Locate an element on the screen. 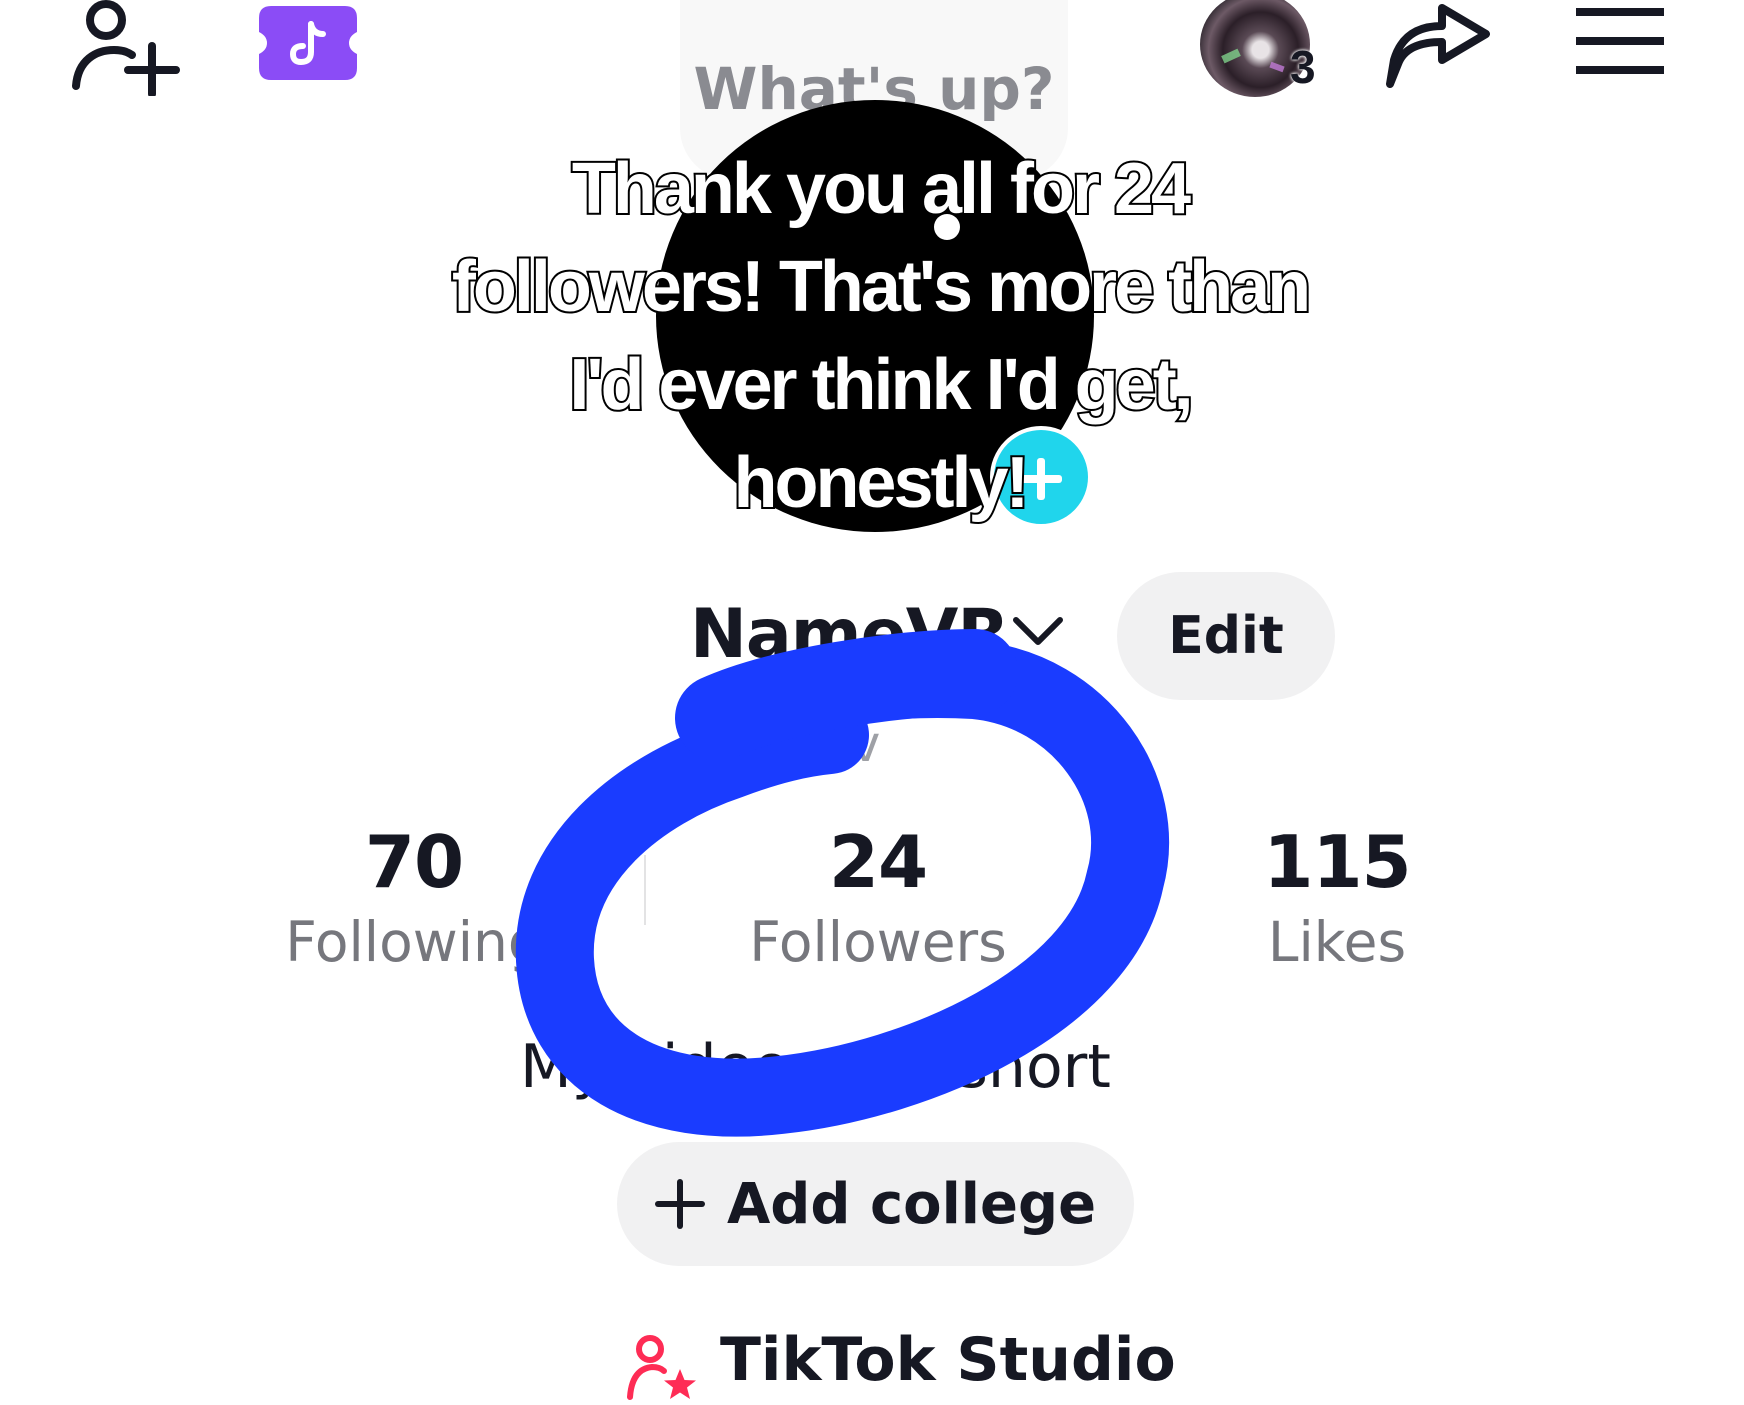 This screenshot has height=1405, width=1744. story-avatar: 3 is located at coordinates (1265, 50).